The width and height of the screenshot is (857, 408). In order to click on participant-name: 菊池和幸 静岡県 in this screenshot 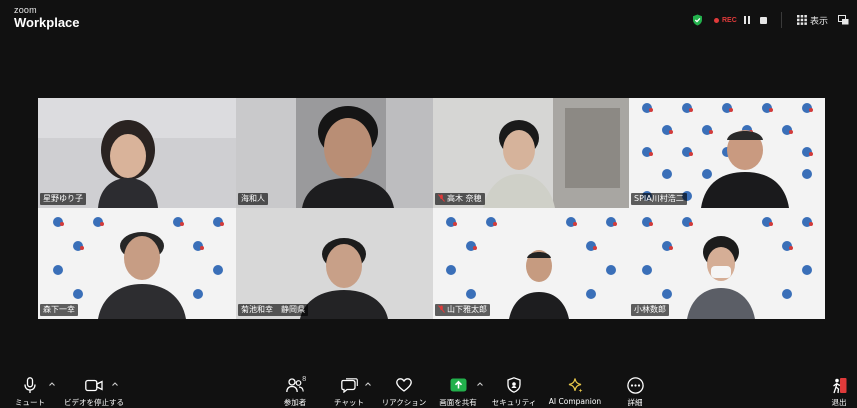, I will do `click(273, 310)`.